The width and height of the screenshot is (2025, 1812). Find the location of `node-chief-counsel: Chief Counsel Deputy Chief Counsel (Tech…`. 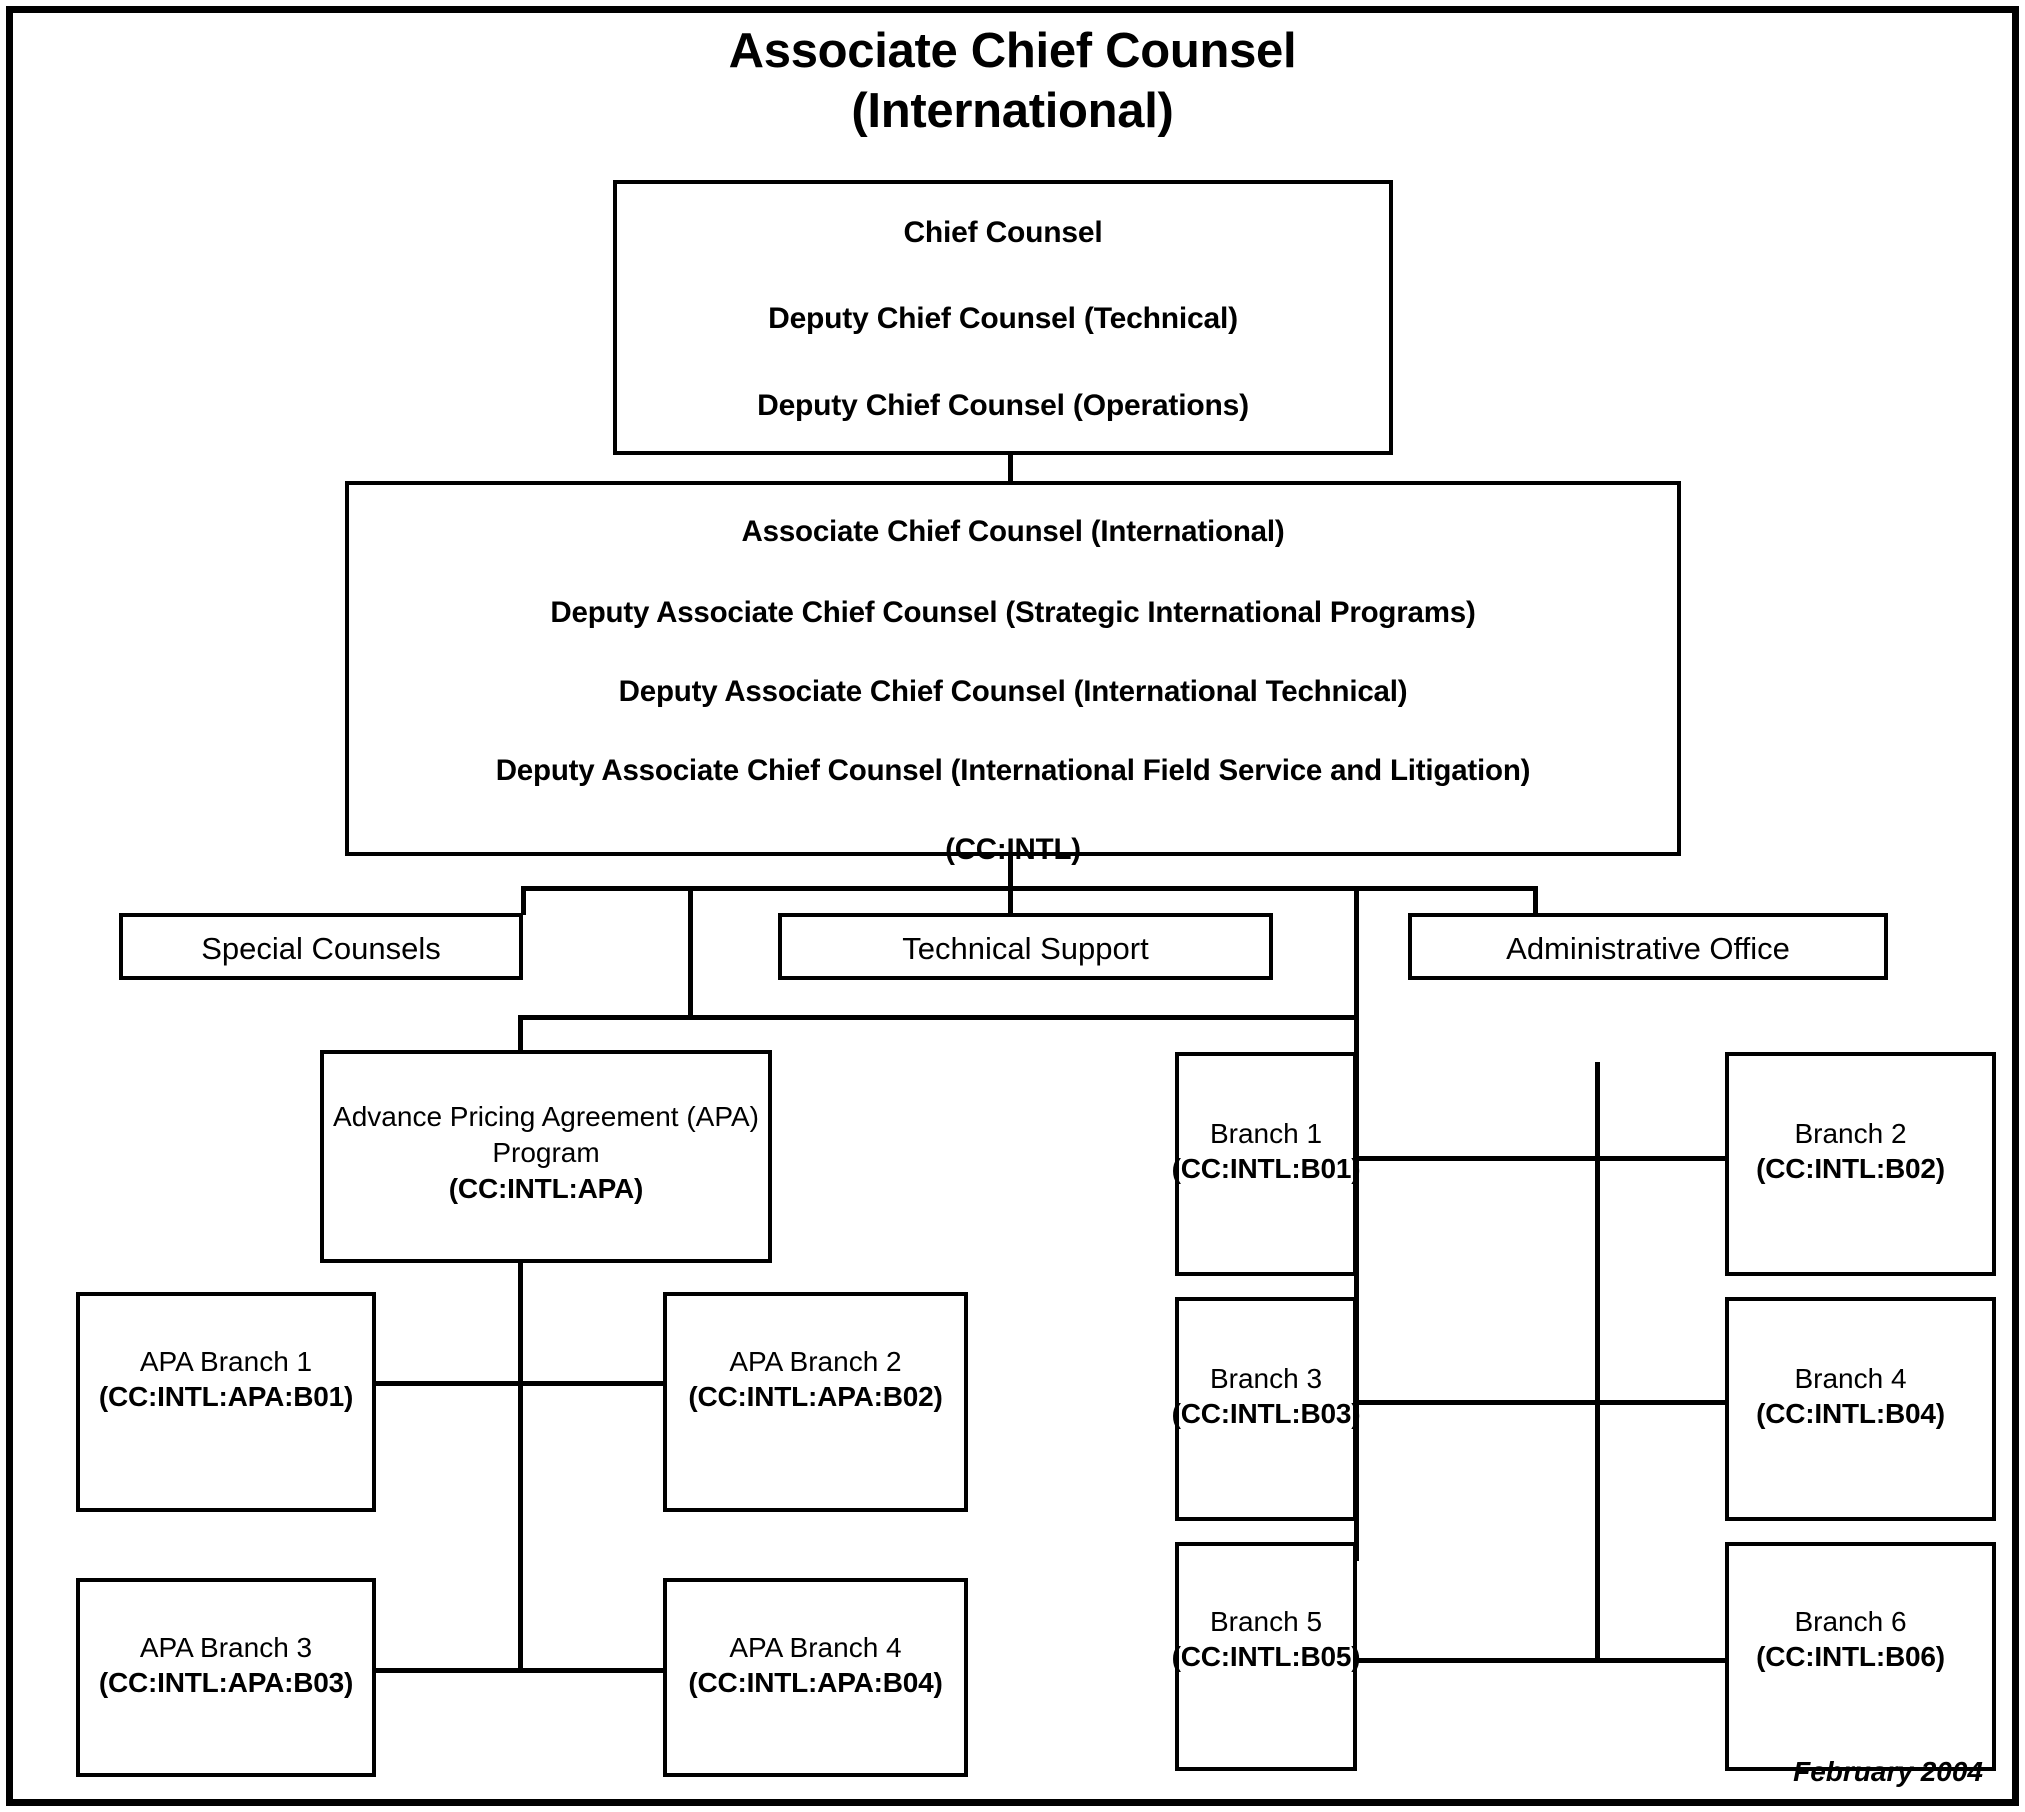

node-chief-counsel: Chief Counsel Deputy Chief Counsel (Tech… is located at coordinates (1003, 317).